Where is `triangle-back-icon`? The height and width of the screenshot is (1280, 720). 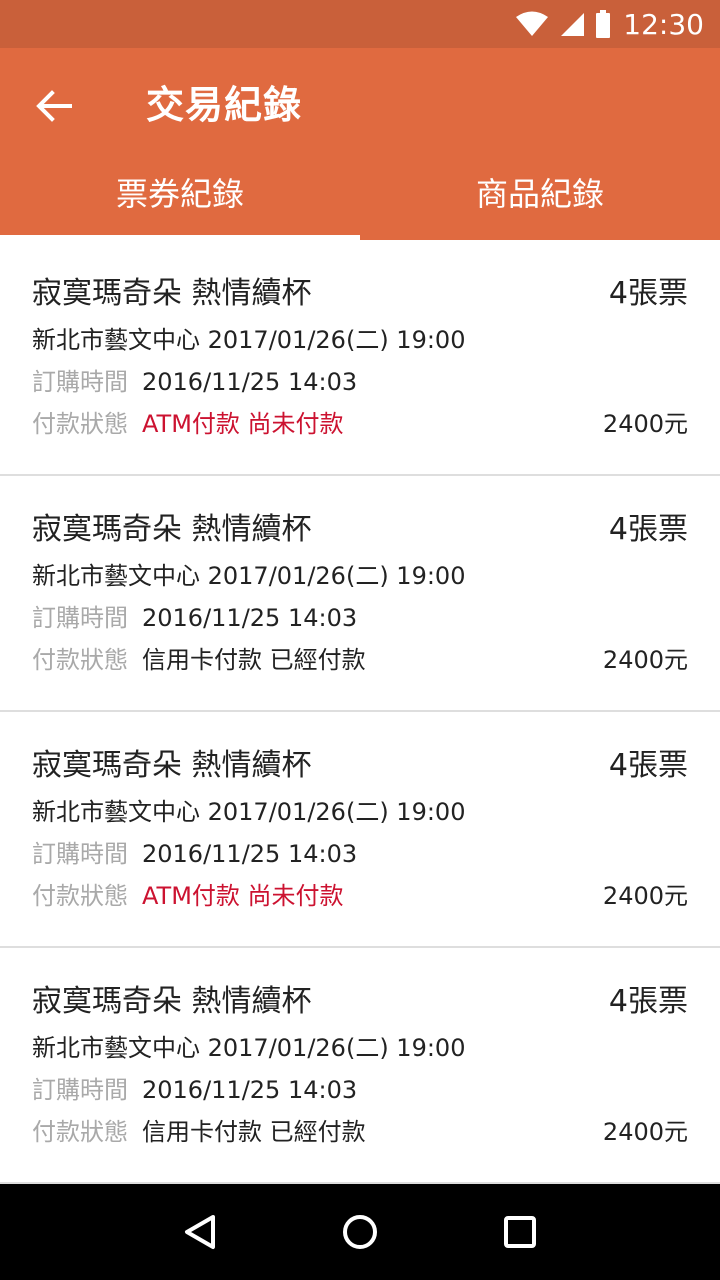
triangle-back-icon is located at coordinates (200, 1232).